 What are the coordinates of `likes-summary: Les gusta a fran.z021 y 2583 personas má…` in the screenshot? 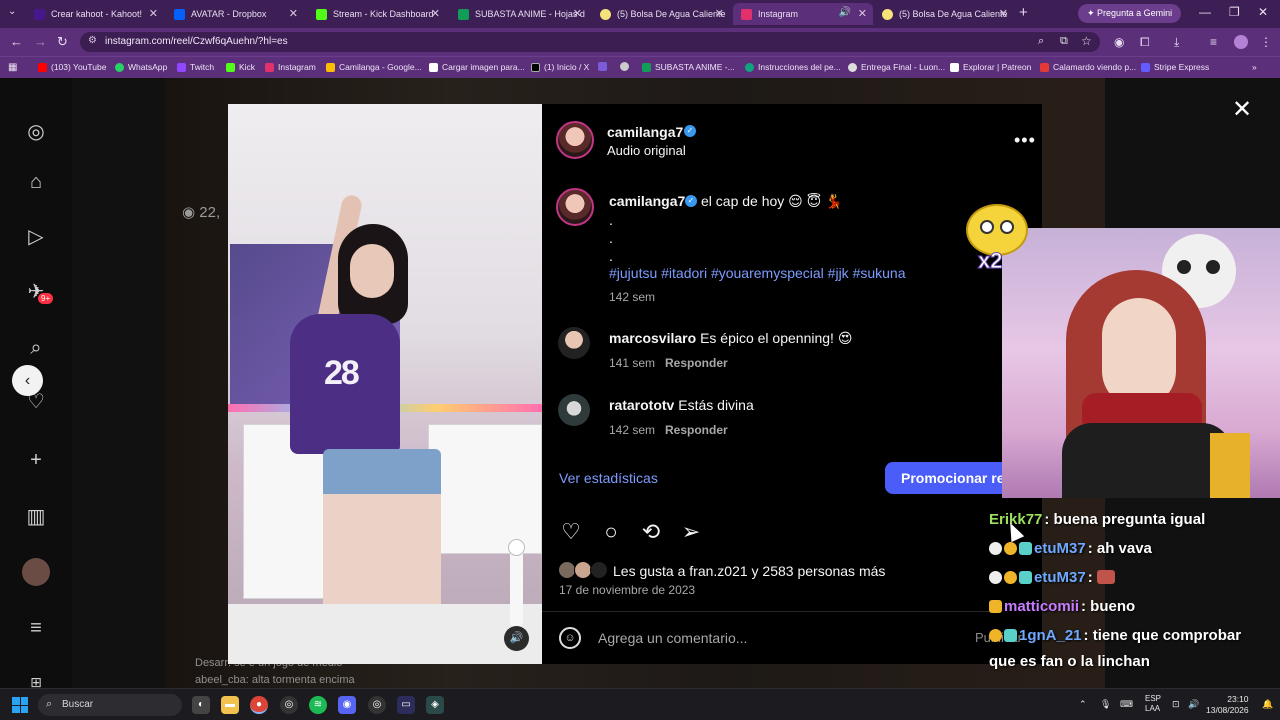 It's located at (749, 571).